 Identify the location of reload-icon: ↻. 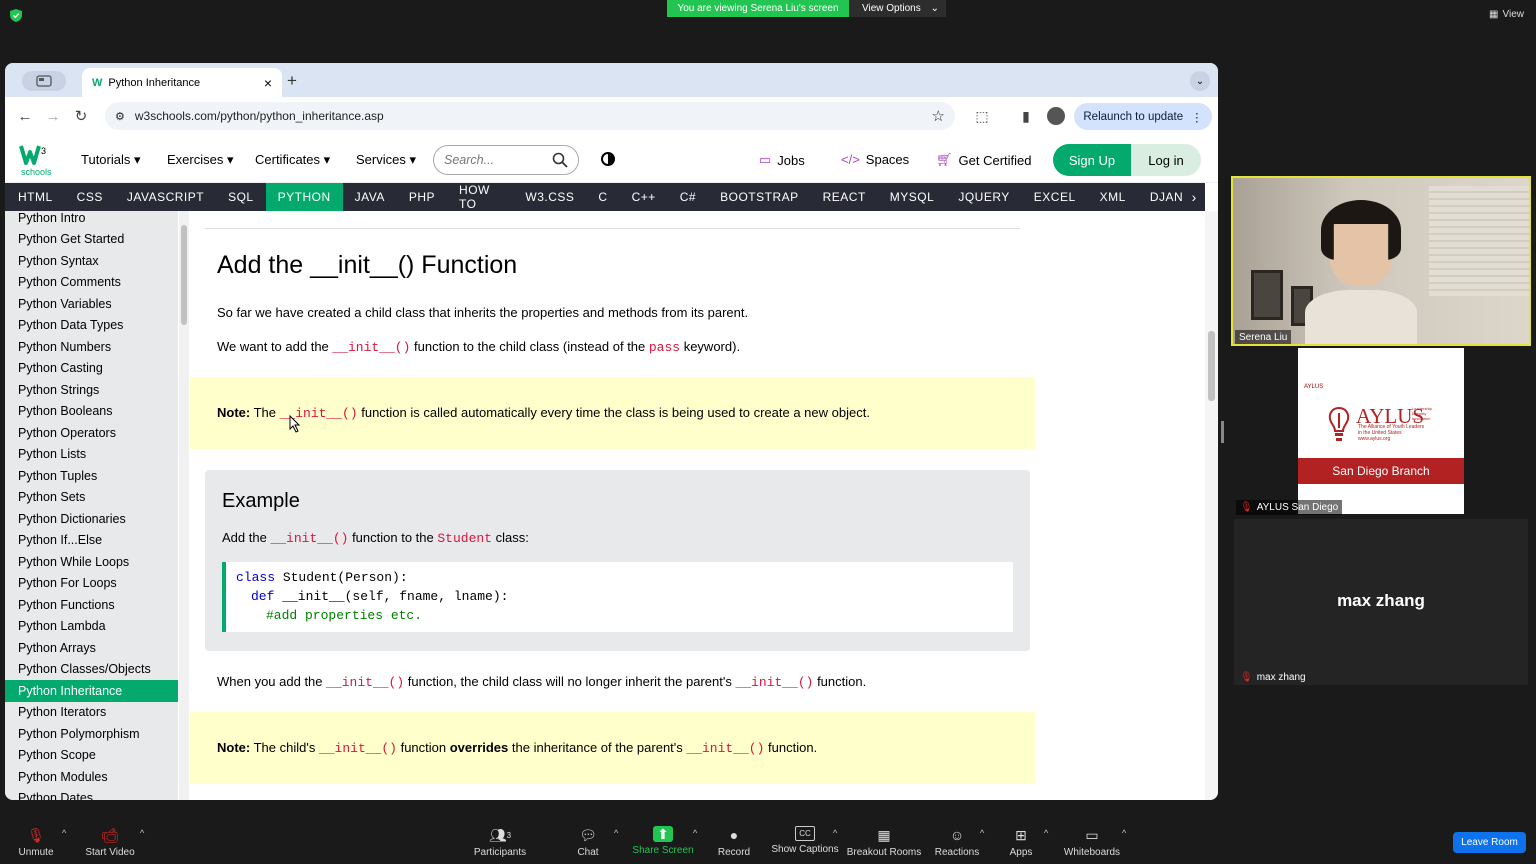
(81, 116).